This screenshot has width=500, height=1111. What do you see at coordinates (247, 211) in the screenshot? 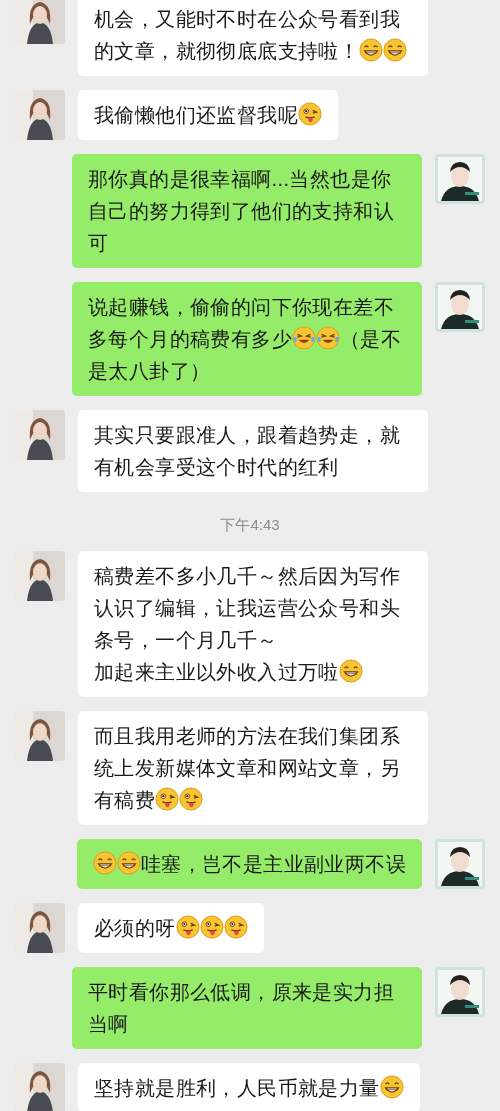
I see `sent-message-bubble: 那你真的是很幸福啊...当然也是你自己的努力得到了他们的支持和认可` at bounding box center [247, 211].